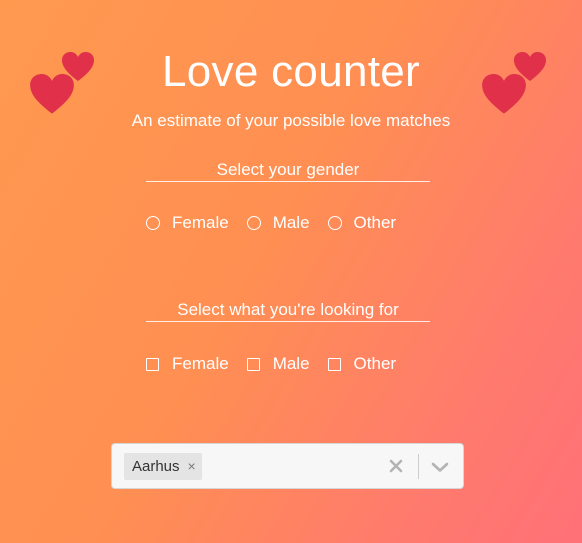 The height and width of the screenshot is (543, 582). What do you see at coordinates (192, 466) in the screenshot?
I see `chip-remove-icon: ×` at bounding box center [192, 466].